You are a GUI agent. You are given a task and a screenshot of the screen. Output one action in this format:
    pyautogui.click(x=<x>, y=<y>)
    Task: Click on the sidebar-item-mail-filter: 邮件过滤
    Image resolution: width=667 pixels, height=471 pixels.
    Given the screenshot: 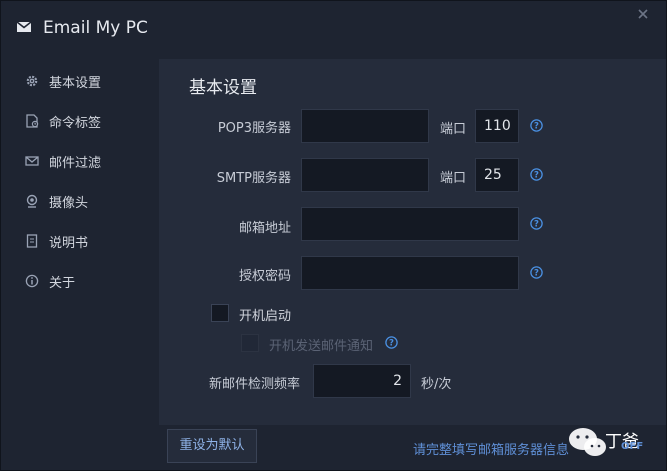 What is the action you would take?
    pyautogui.click(x=80, y=161)
    